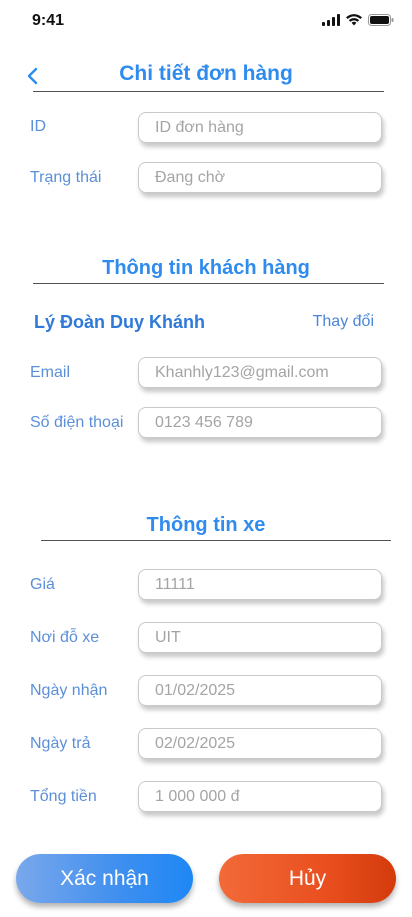 Image resolution: width=412 pixels, height=917 pixels. What do you see at coordinates (48, 20) in the screenshot?
I see `status-time: 9:41` at bounding box center [48, 20].